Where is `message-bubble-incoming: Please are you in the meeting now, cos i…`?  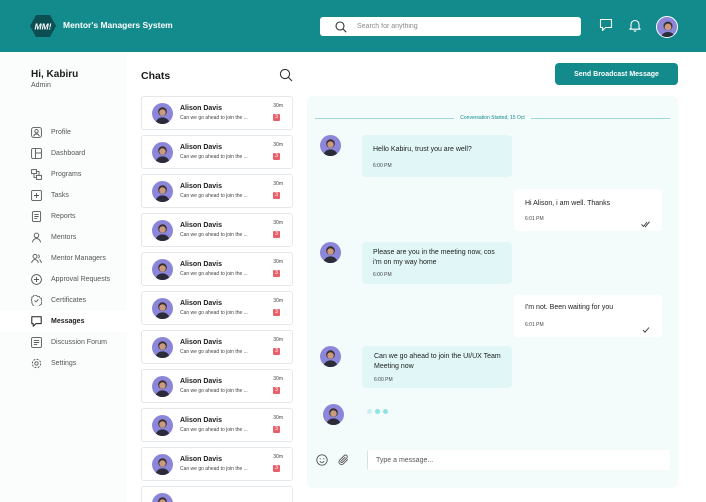
message-bubble-incoming: Please are you in the meeting now, cos i… is located at coordinates (437, 263).